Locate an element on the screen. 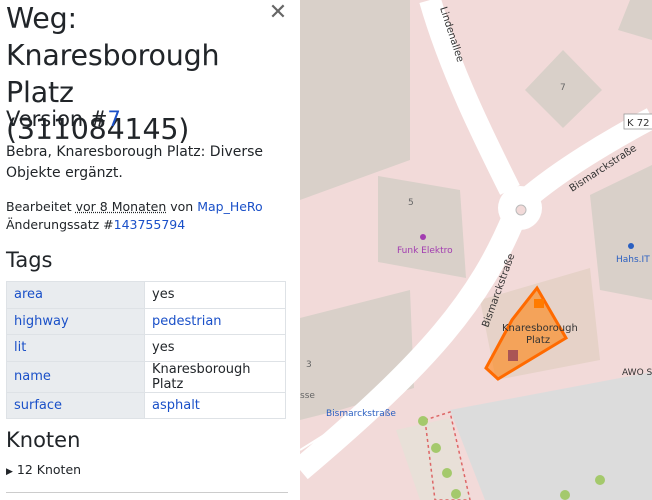  house-number: 3 is located at coordinates (309, 365).